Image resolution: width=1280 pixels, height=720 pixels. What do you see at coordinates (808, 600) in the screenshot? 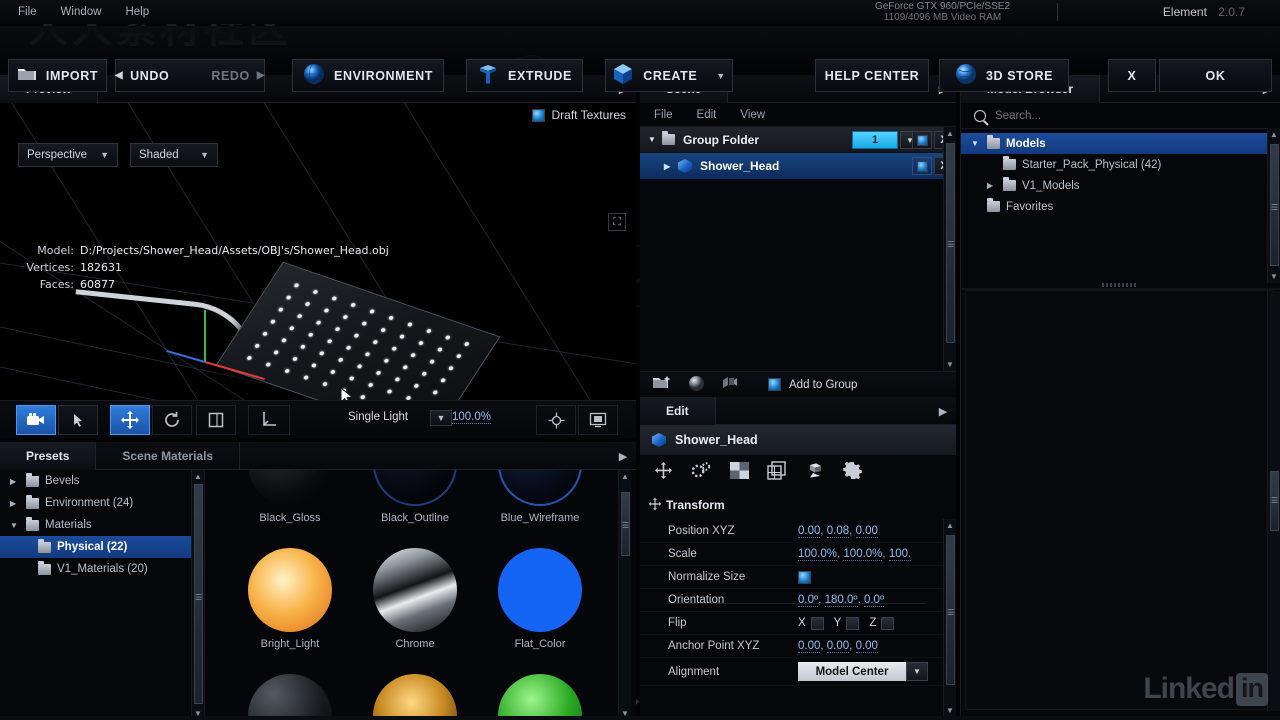
I see `orientation-x-value: 0.0º` at bounding box center [808, 600].